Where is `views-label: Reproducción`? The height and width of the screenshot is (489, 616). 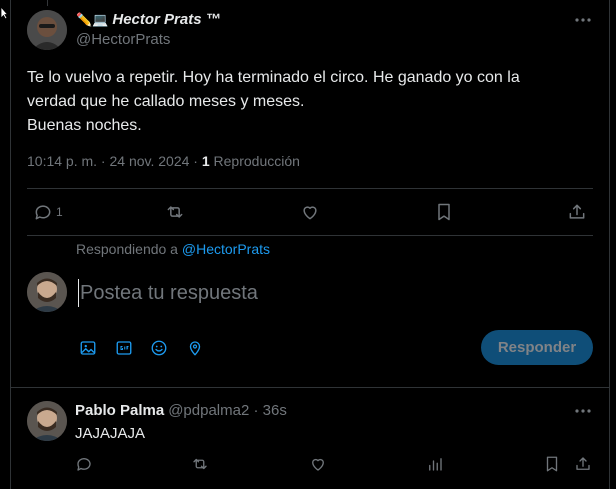
views-label: Reproducción is located at coordinates (256, 161).